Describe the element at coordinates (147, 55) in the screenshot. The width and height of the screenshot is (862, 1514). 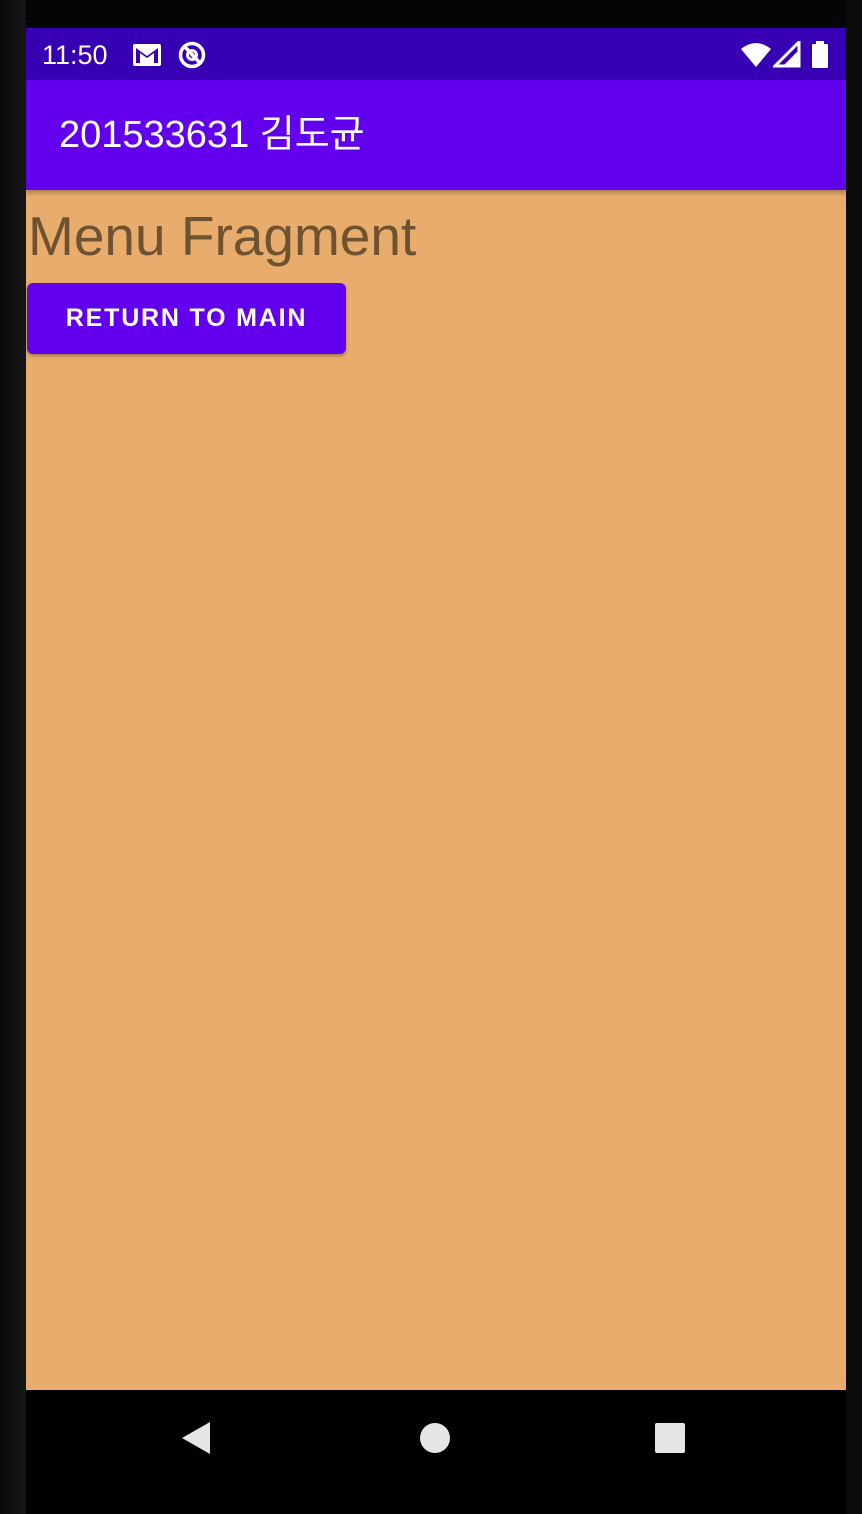
I see `gmail-icon` at that location.